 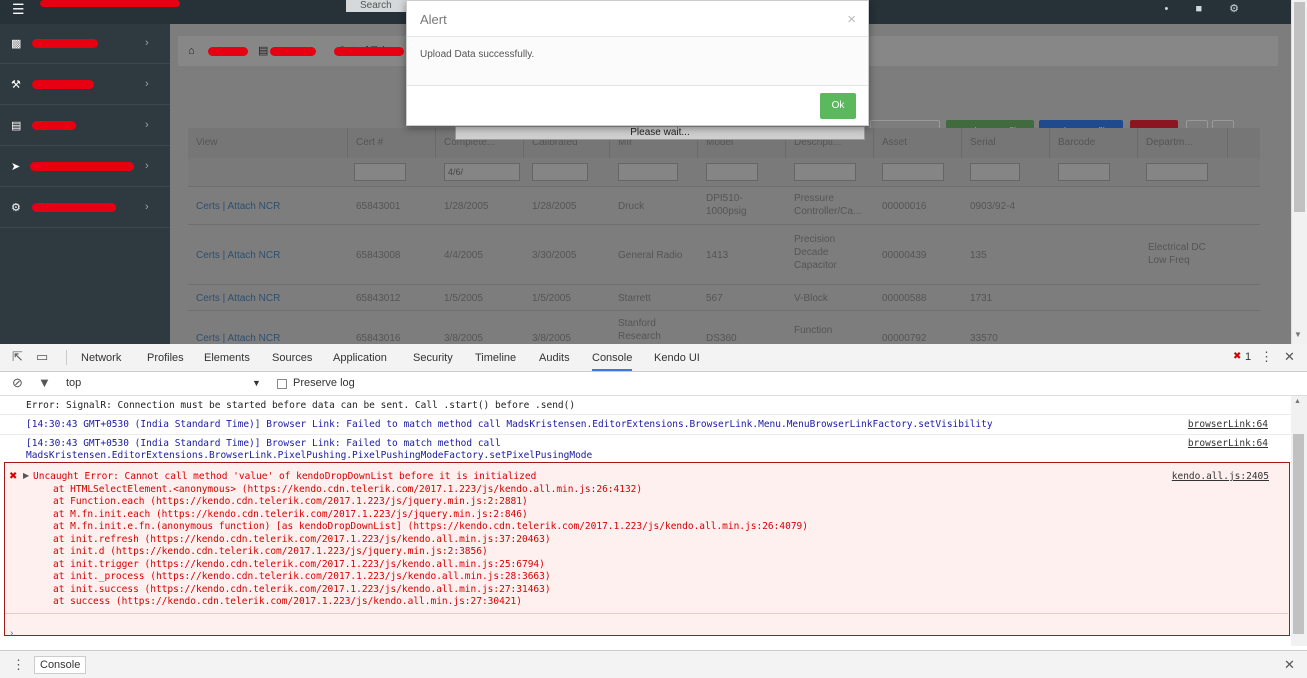 What do you see at coordinates (1208, 8) in the screenshot?
I see `top-right-icons: • ■ ⚙` at bounding box center [1208, 8].